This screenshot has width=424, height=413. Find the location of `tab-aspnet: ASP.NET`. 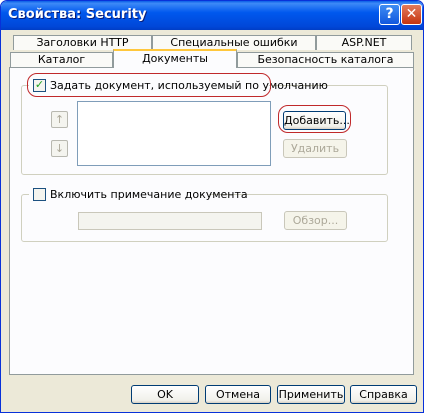

tab-aspnet: ASP.NET is located at coordinates (364, 42).